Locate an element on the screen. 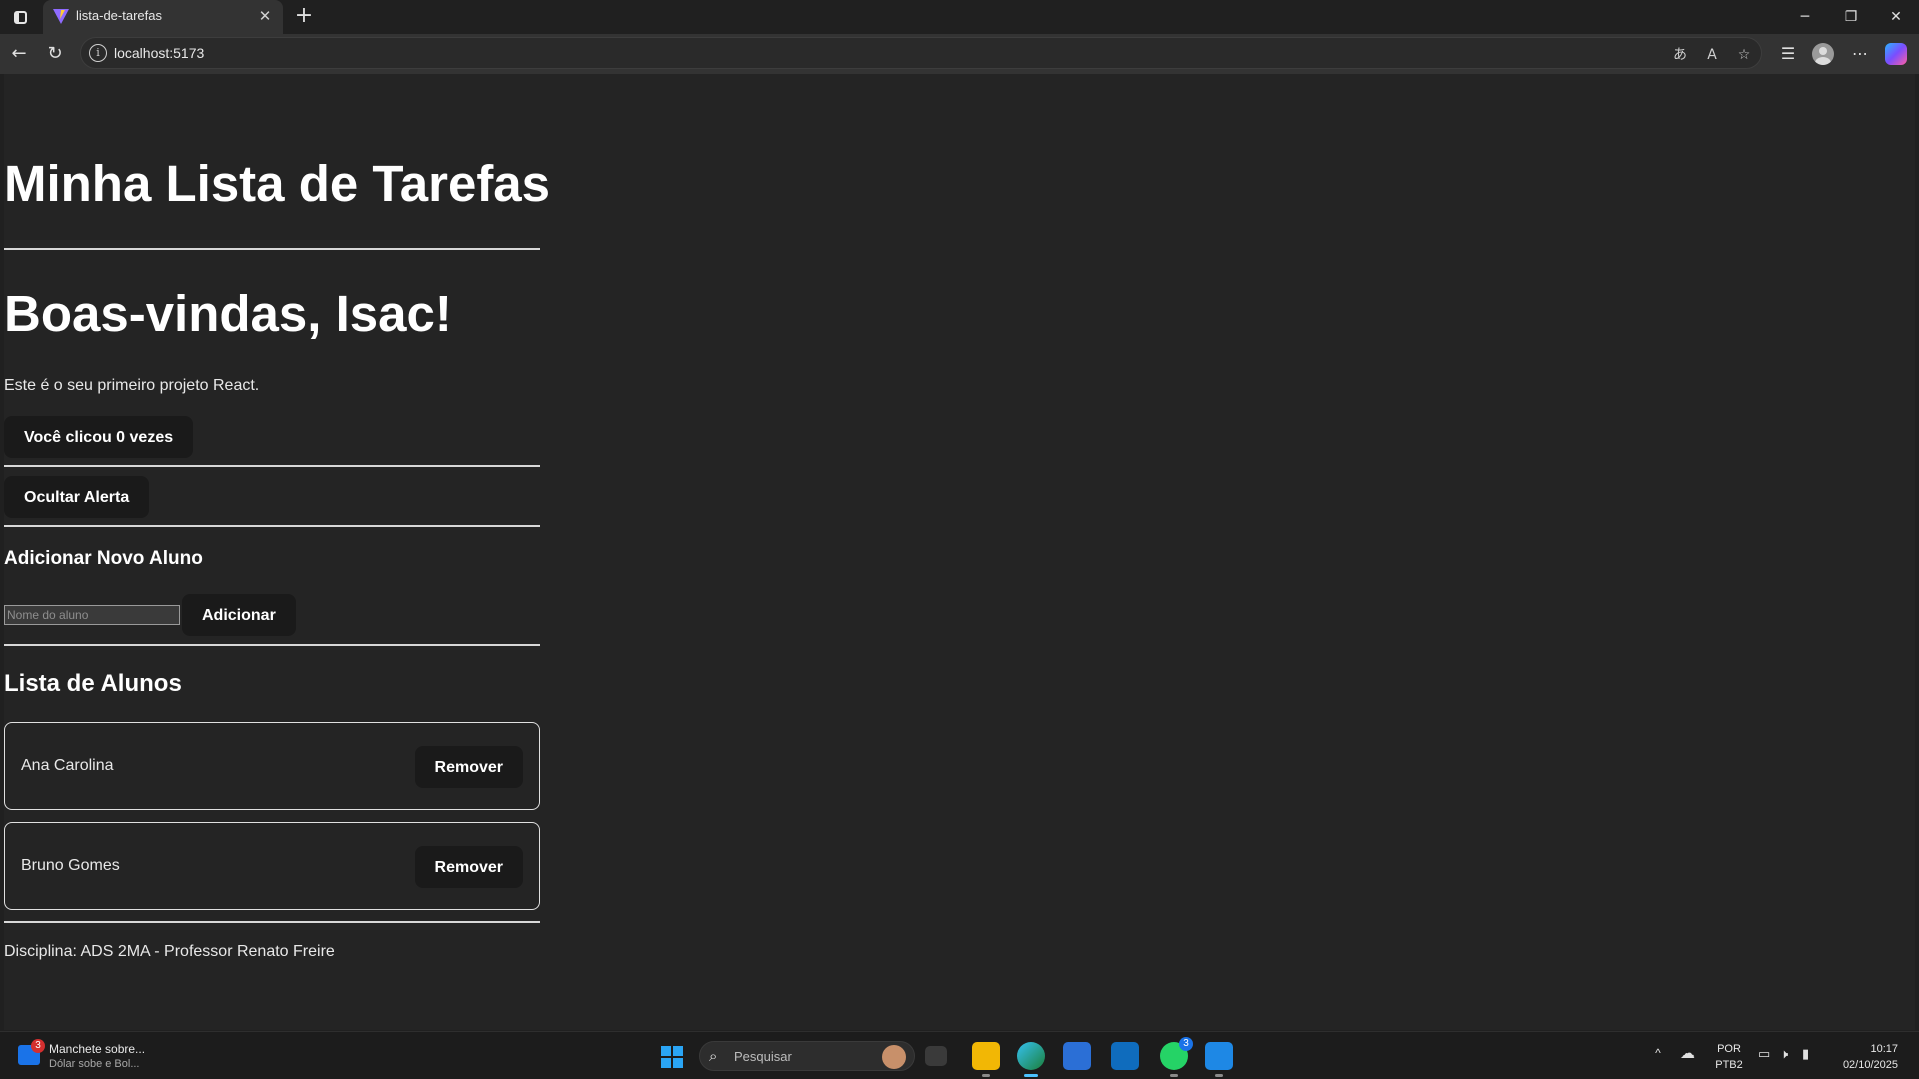 This screenshot has height=1079, width=1919. whatsapp-badge: 3 is located at coordinates (1186, 1044).